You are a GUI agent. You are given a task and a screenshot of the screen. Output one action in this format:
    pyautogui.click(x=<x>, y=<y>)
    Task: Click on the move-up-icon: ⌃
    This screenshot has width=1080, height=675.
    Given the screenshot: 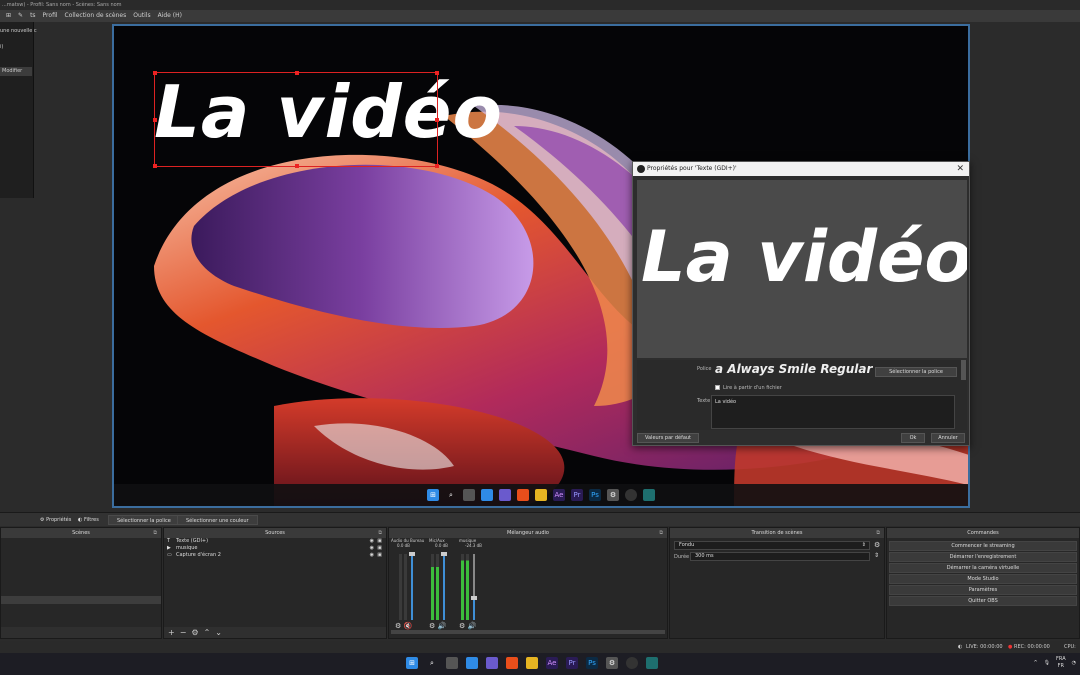 What is the action you would take?
    pyautogui.click(x=207, y=632)
    